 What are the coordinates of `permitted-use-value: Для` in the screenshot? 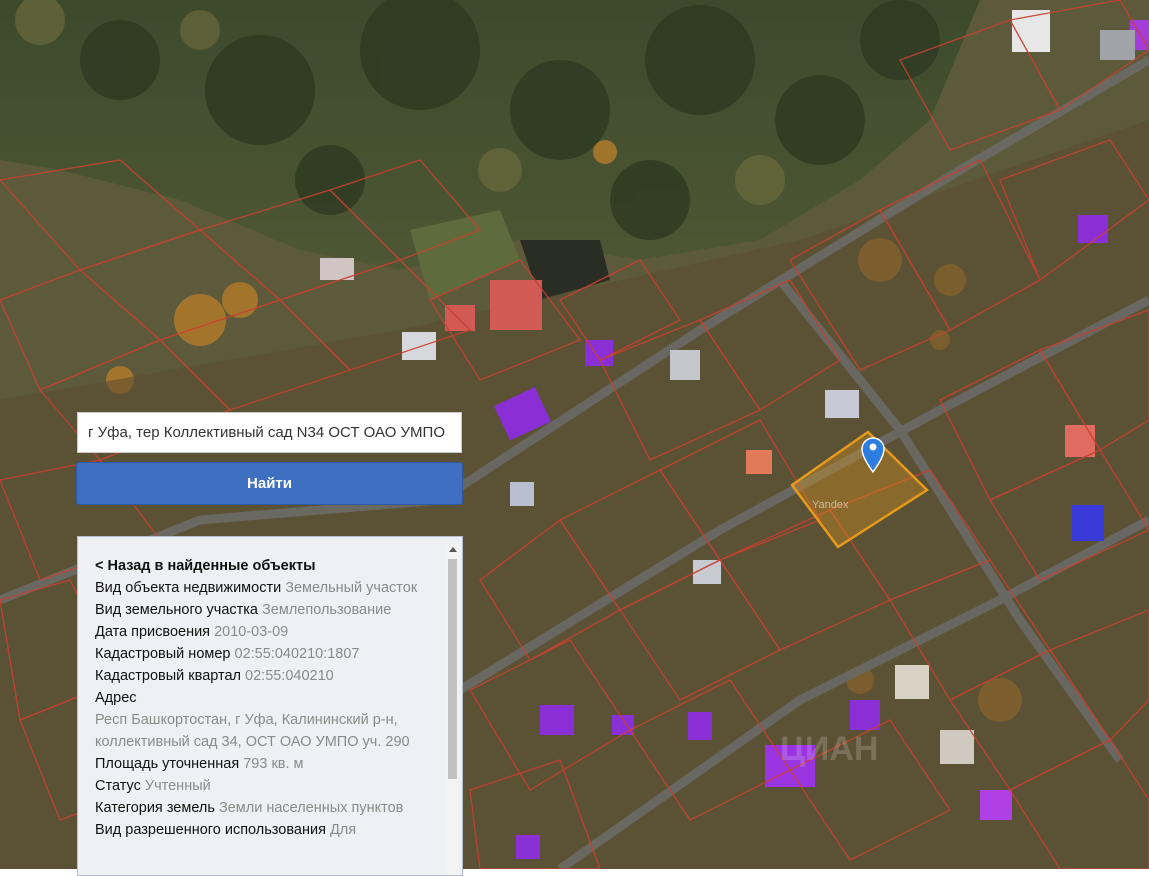 It's located at (343, 830).